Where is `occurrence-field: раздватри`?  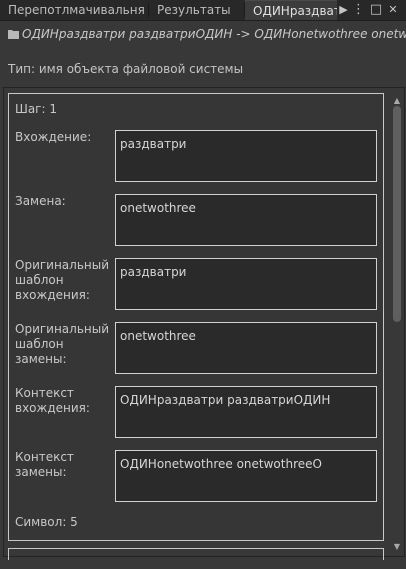 occurrence-field: раздватри is located at coordinates (246, 156).